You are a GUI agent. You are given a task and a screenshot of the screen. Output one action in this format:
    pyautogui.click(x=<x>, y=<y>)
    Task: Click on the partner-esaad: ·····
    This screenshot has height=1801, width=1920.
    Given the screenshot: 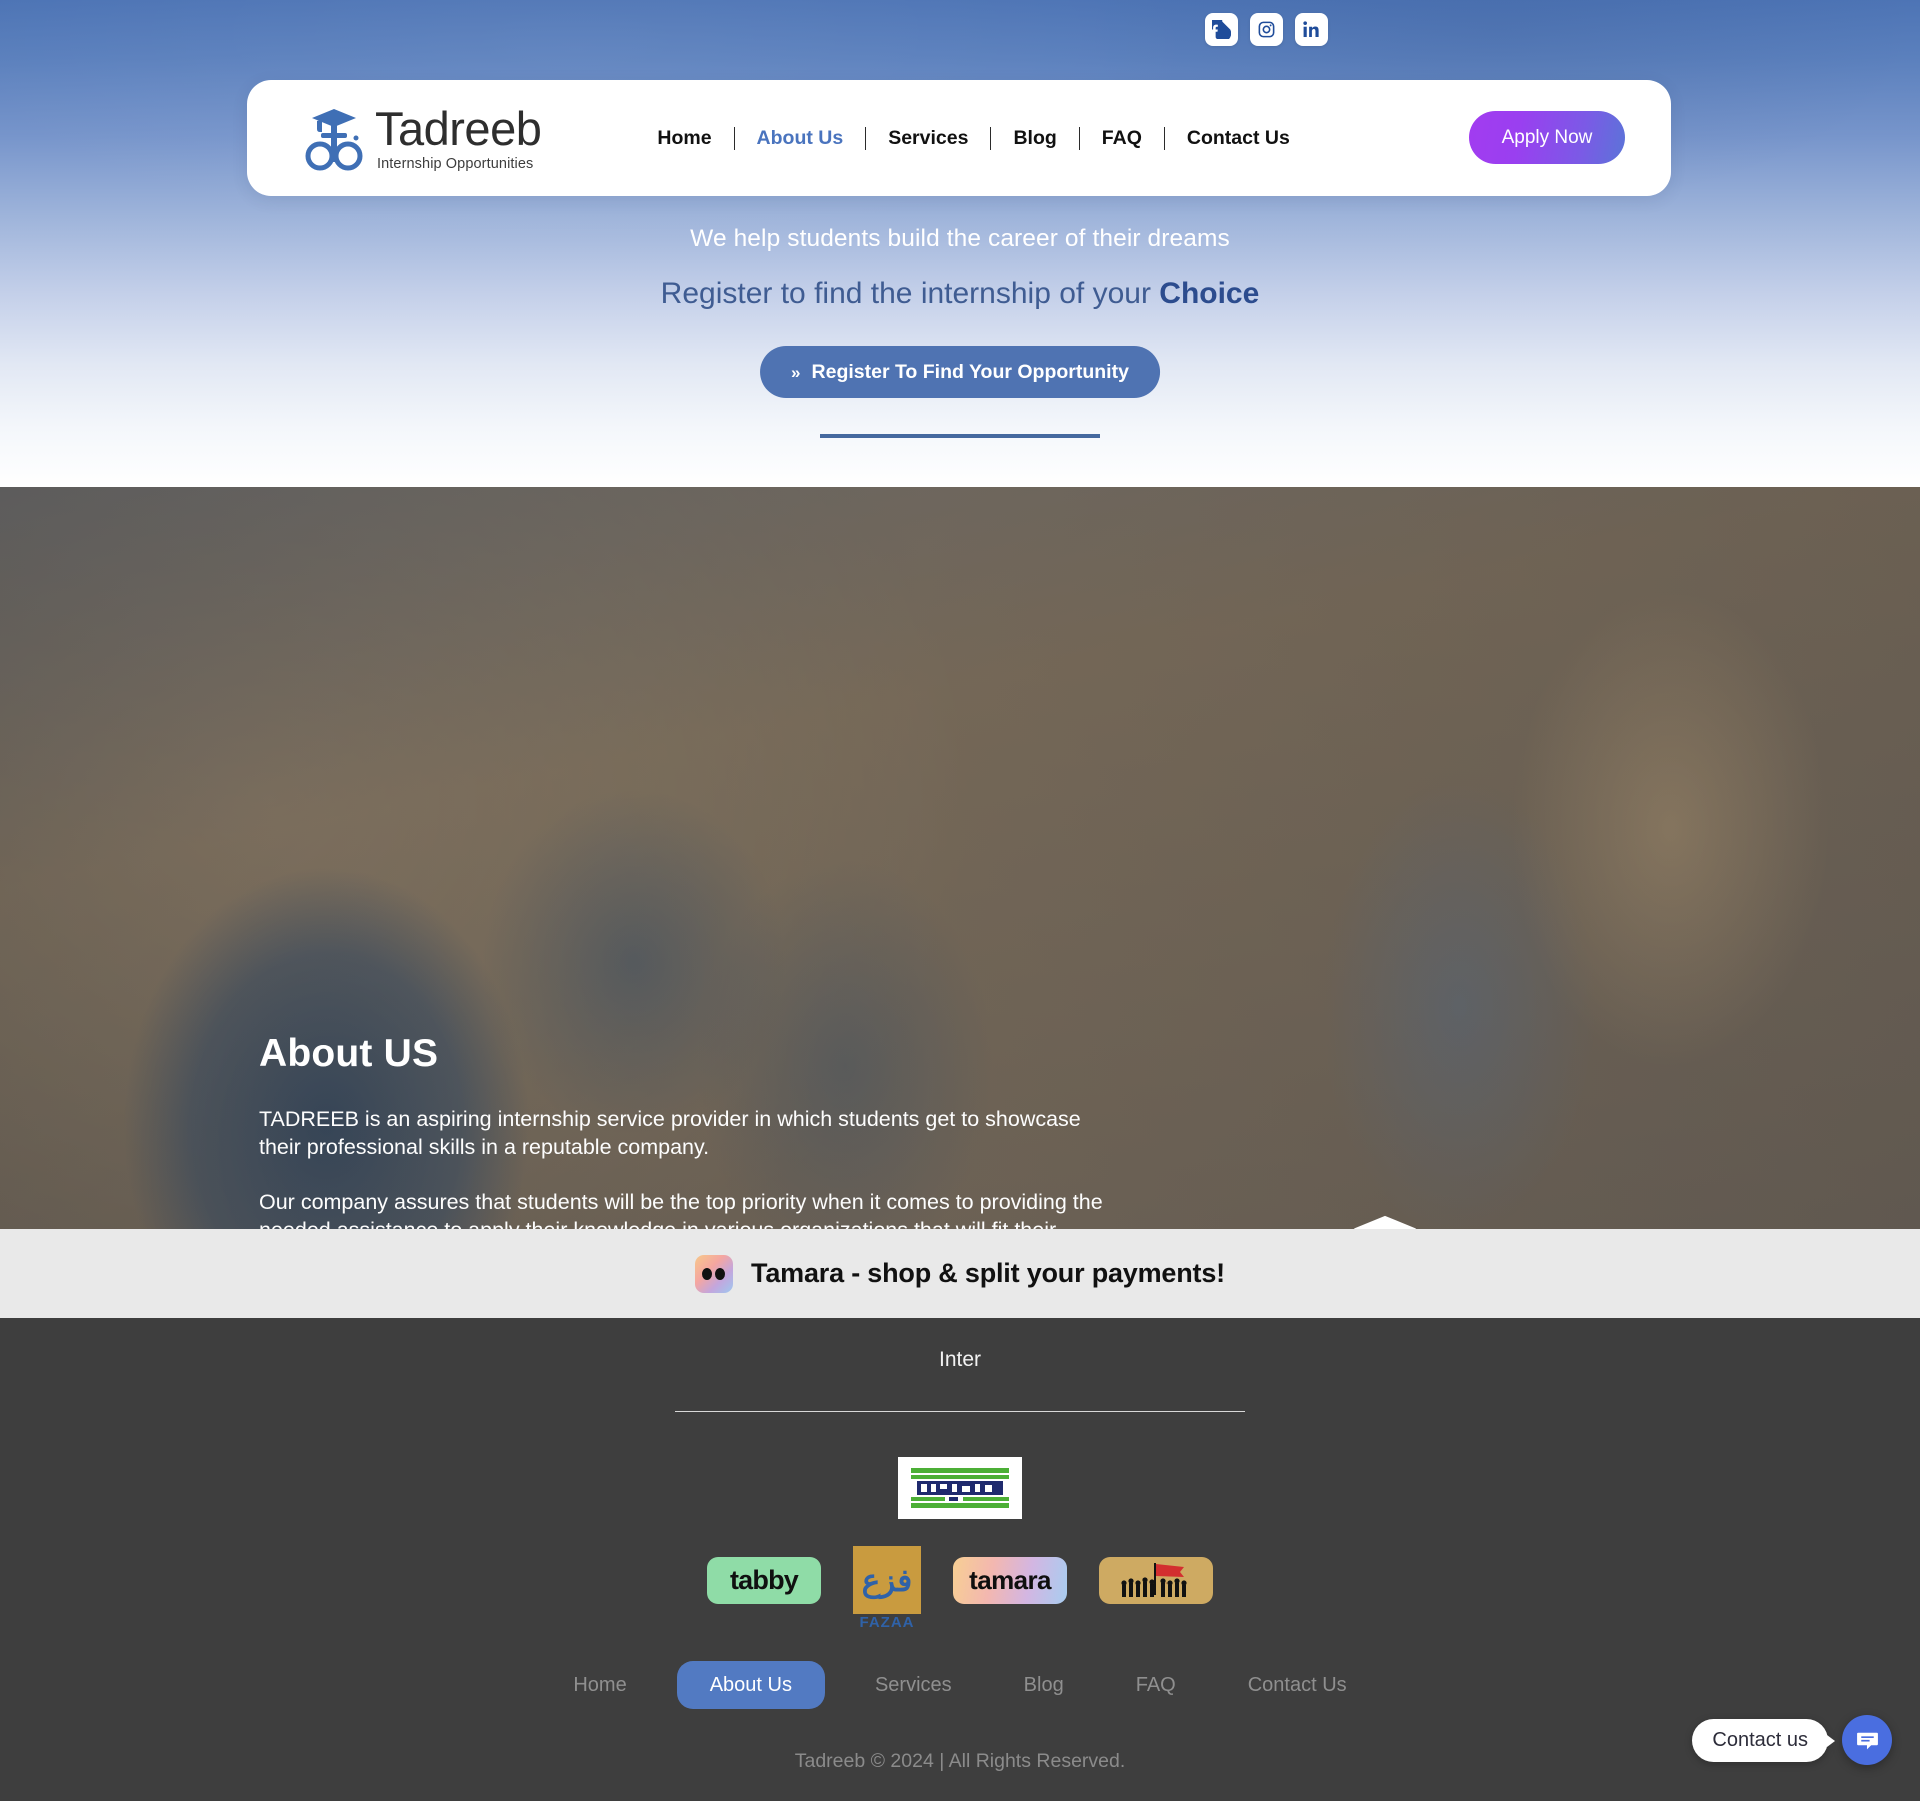 What is the action you would take?
    pyautogui.click(x=1156, y=1580)
    